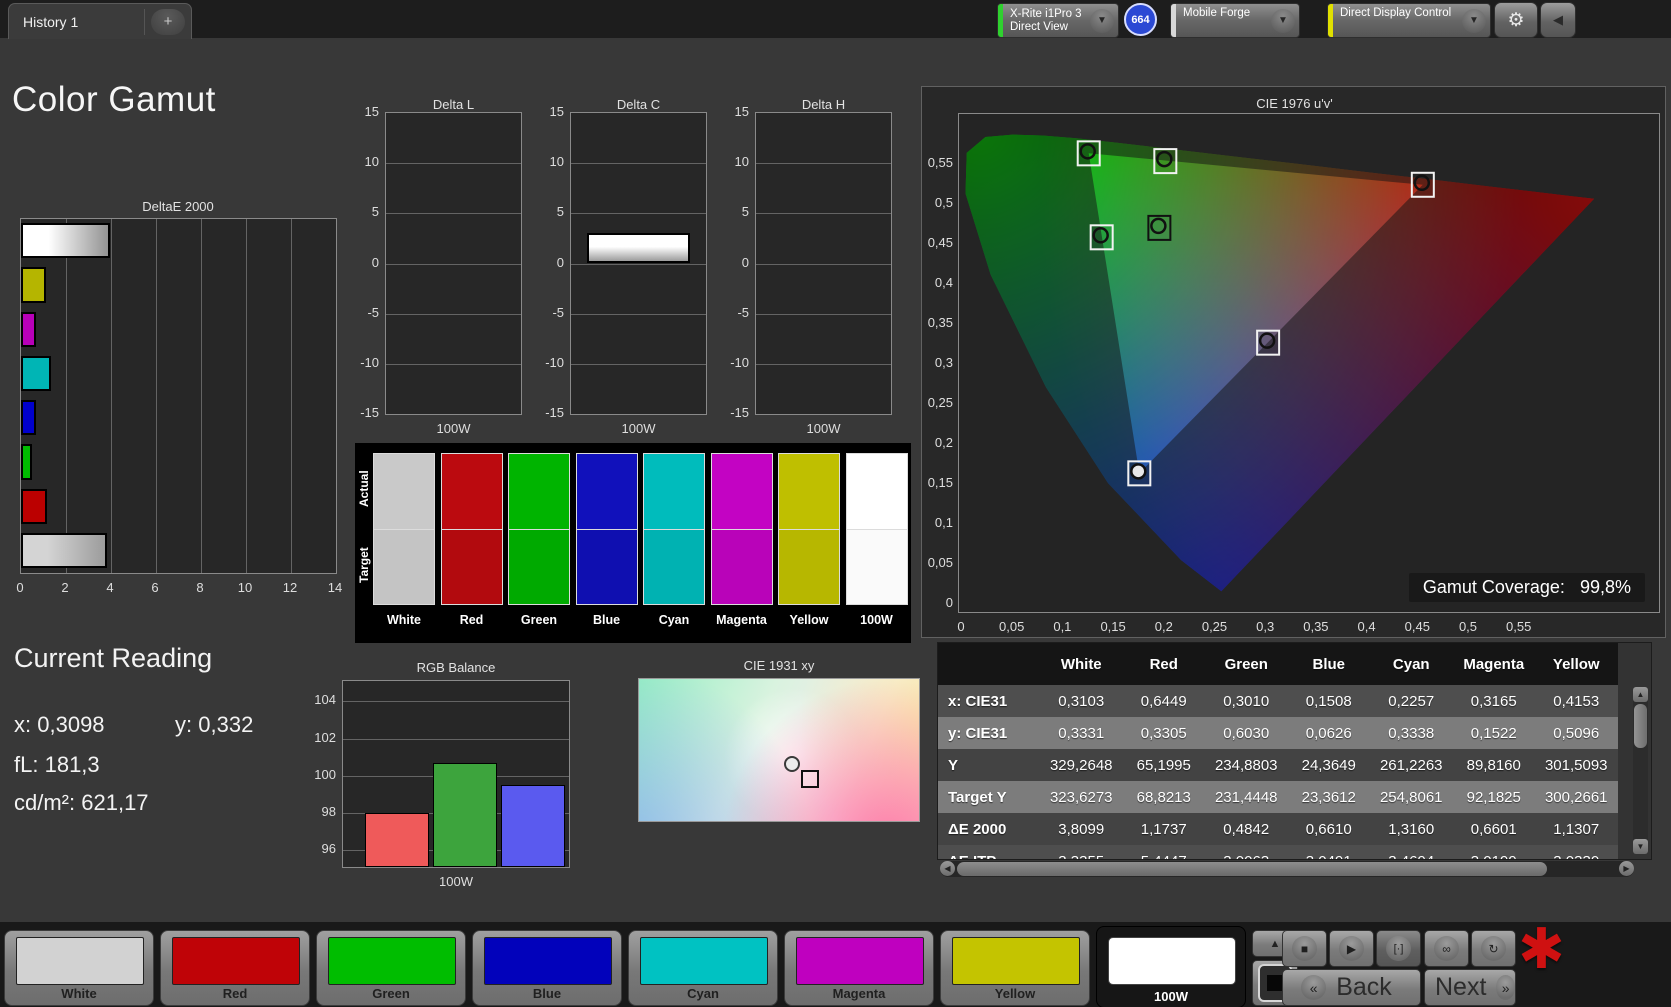 The height and width of the screenshot is (1007, 1671). What do you see at coordinates (1140, 19) in the screenshot?
I see `meter-count-badge: 664` at bounding box center [1140, 19].